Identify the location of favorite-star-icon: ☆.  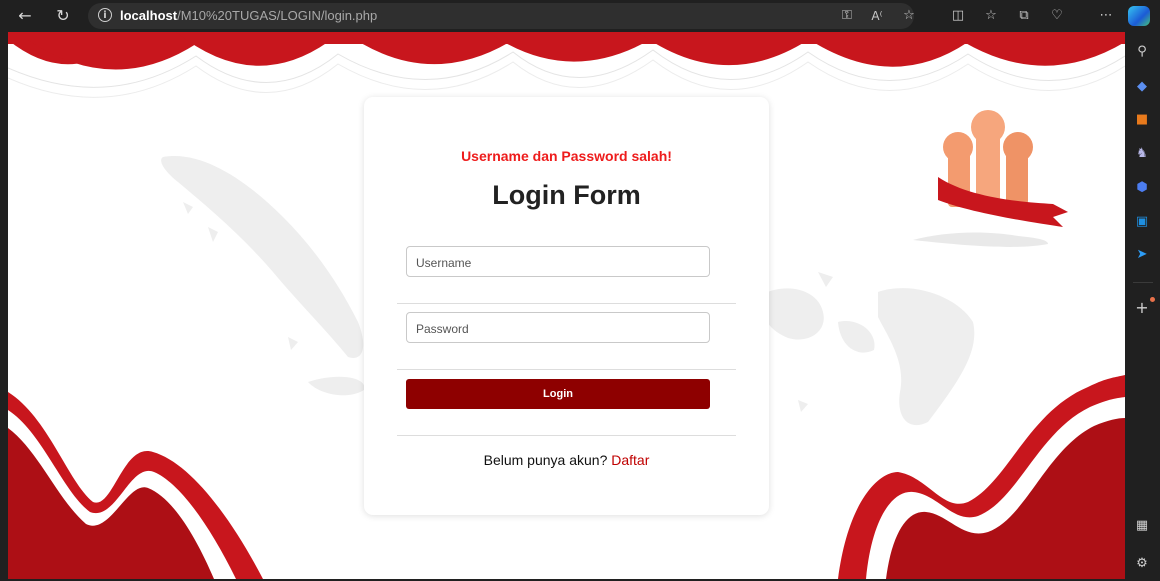
(909, 16).